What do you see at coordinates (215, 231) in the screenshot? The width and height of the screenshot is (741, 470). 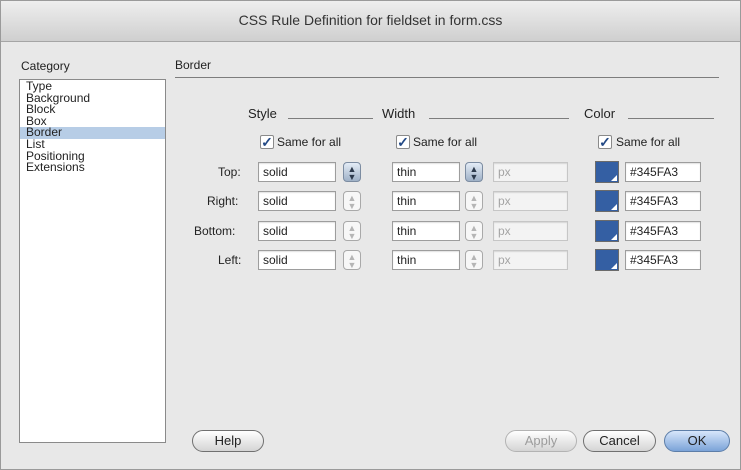 I see `row-label-bottom: Bottom:` at bounding box center [215, 231].